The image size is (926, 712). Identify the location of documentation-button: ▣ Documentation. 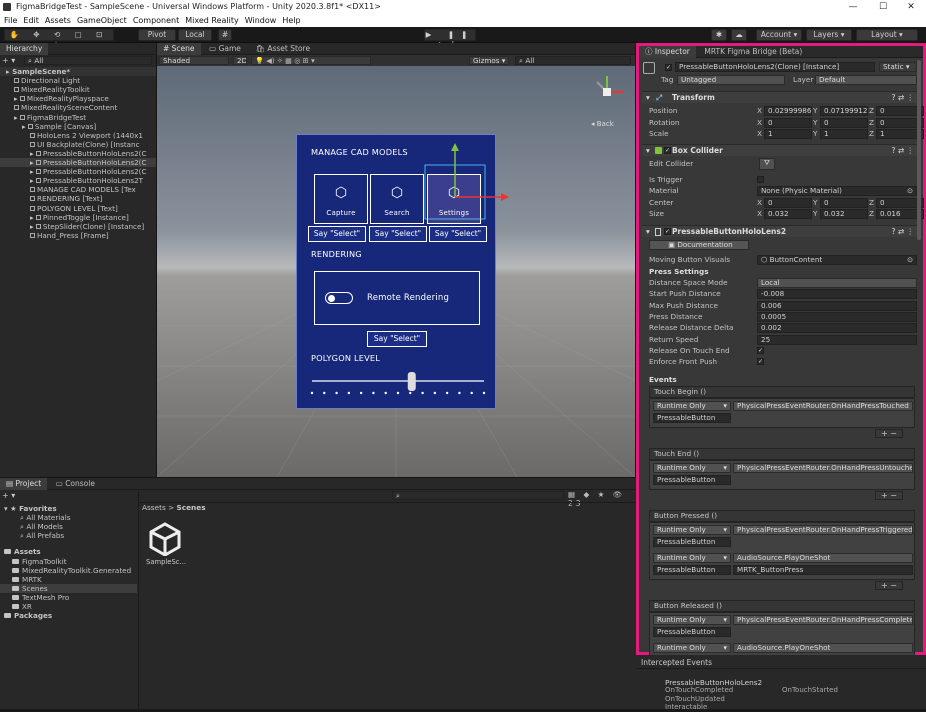
(699, 245).